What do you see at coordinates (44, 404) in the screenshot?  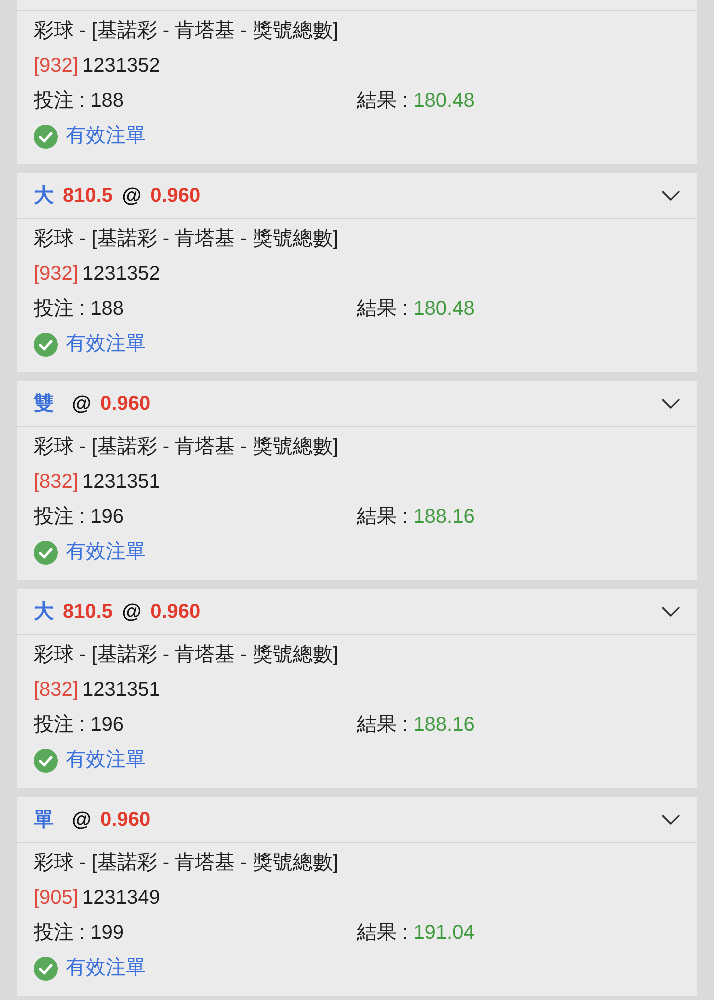 I see `bet-selection: 雙` at bounding box center [44, 404].